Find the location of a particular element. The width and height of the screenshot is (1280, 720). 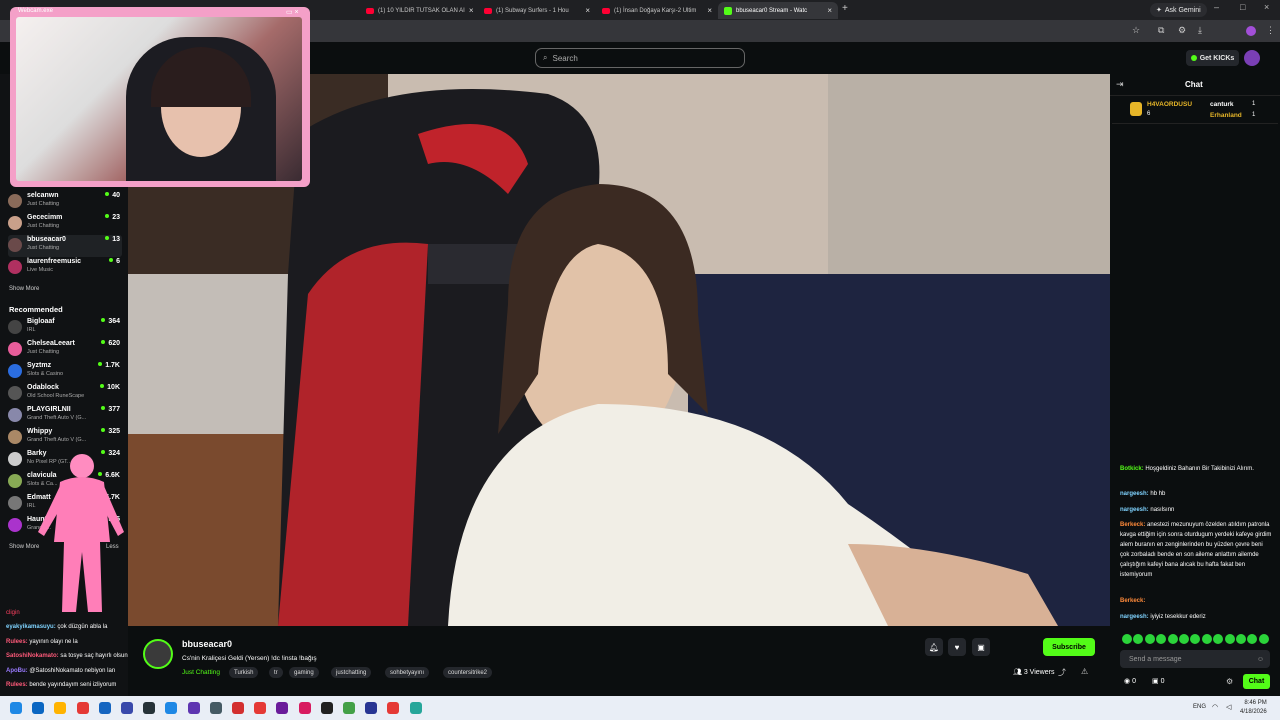

channel-category: Just Chatting is located at coordinates (43, 352).